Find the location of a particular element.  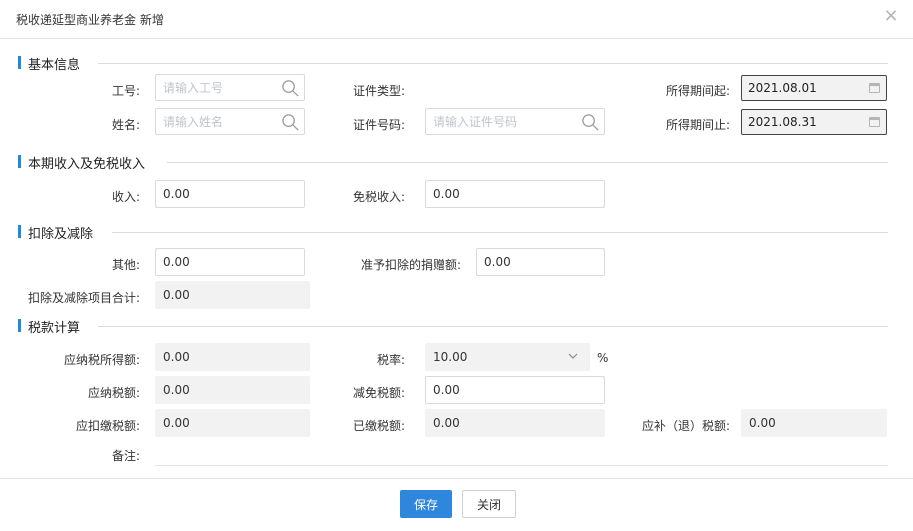

period-end-input: 2021.08.31 is located at coordinates (814, 122).